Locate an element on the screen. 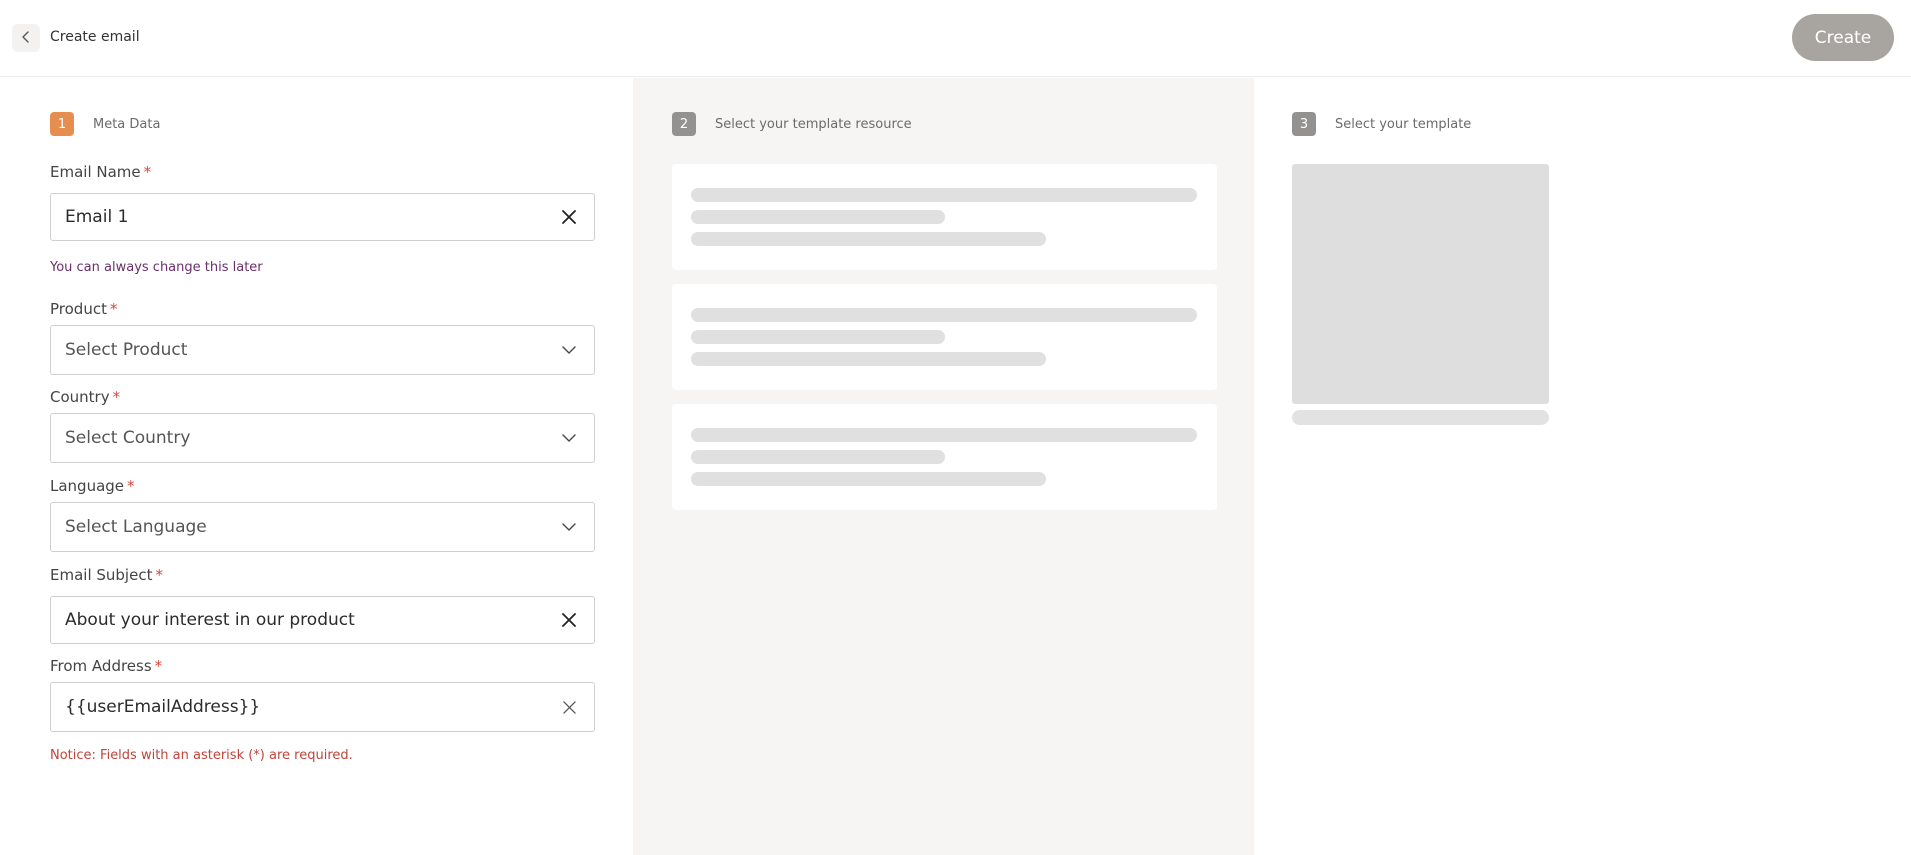 The image size is (1911, 855). language-select: Select Language is located at coordinates (322, 527).